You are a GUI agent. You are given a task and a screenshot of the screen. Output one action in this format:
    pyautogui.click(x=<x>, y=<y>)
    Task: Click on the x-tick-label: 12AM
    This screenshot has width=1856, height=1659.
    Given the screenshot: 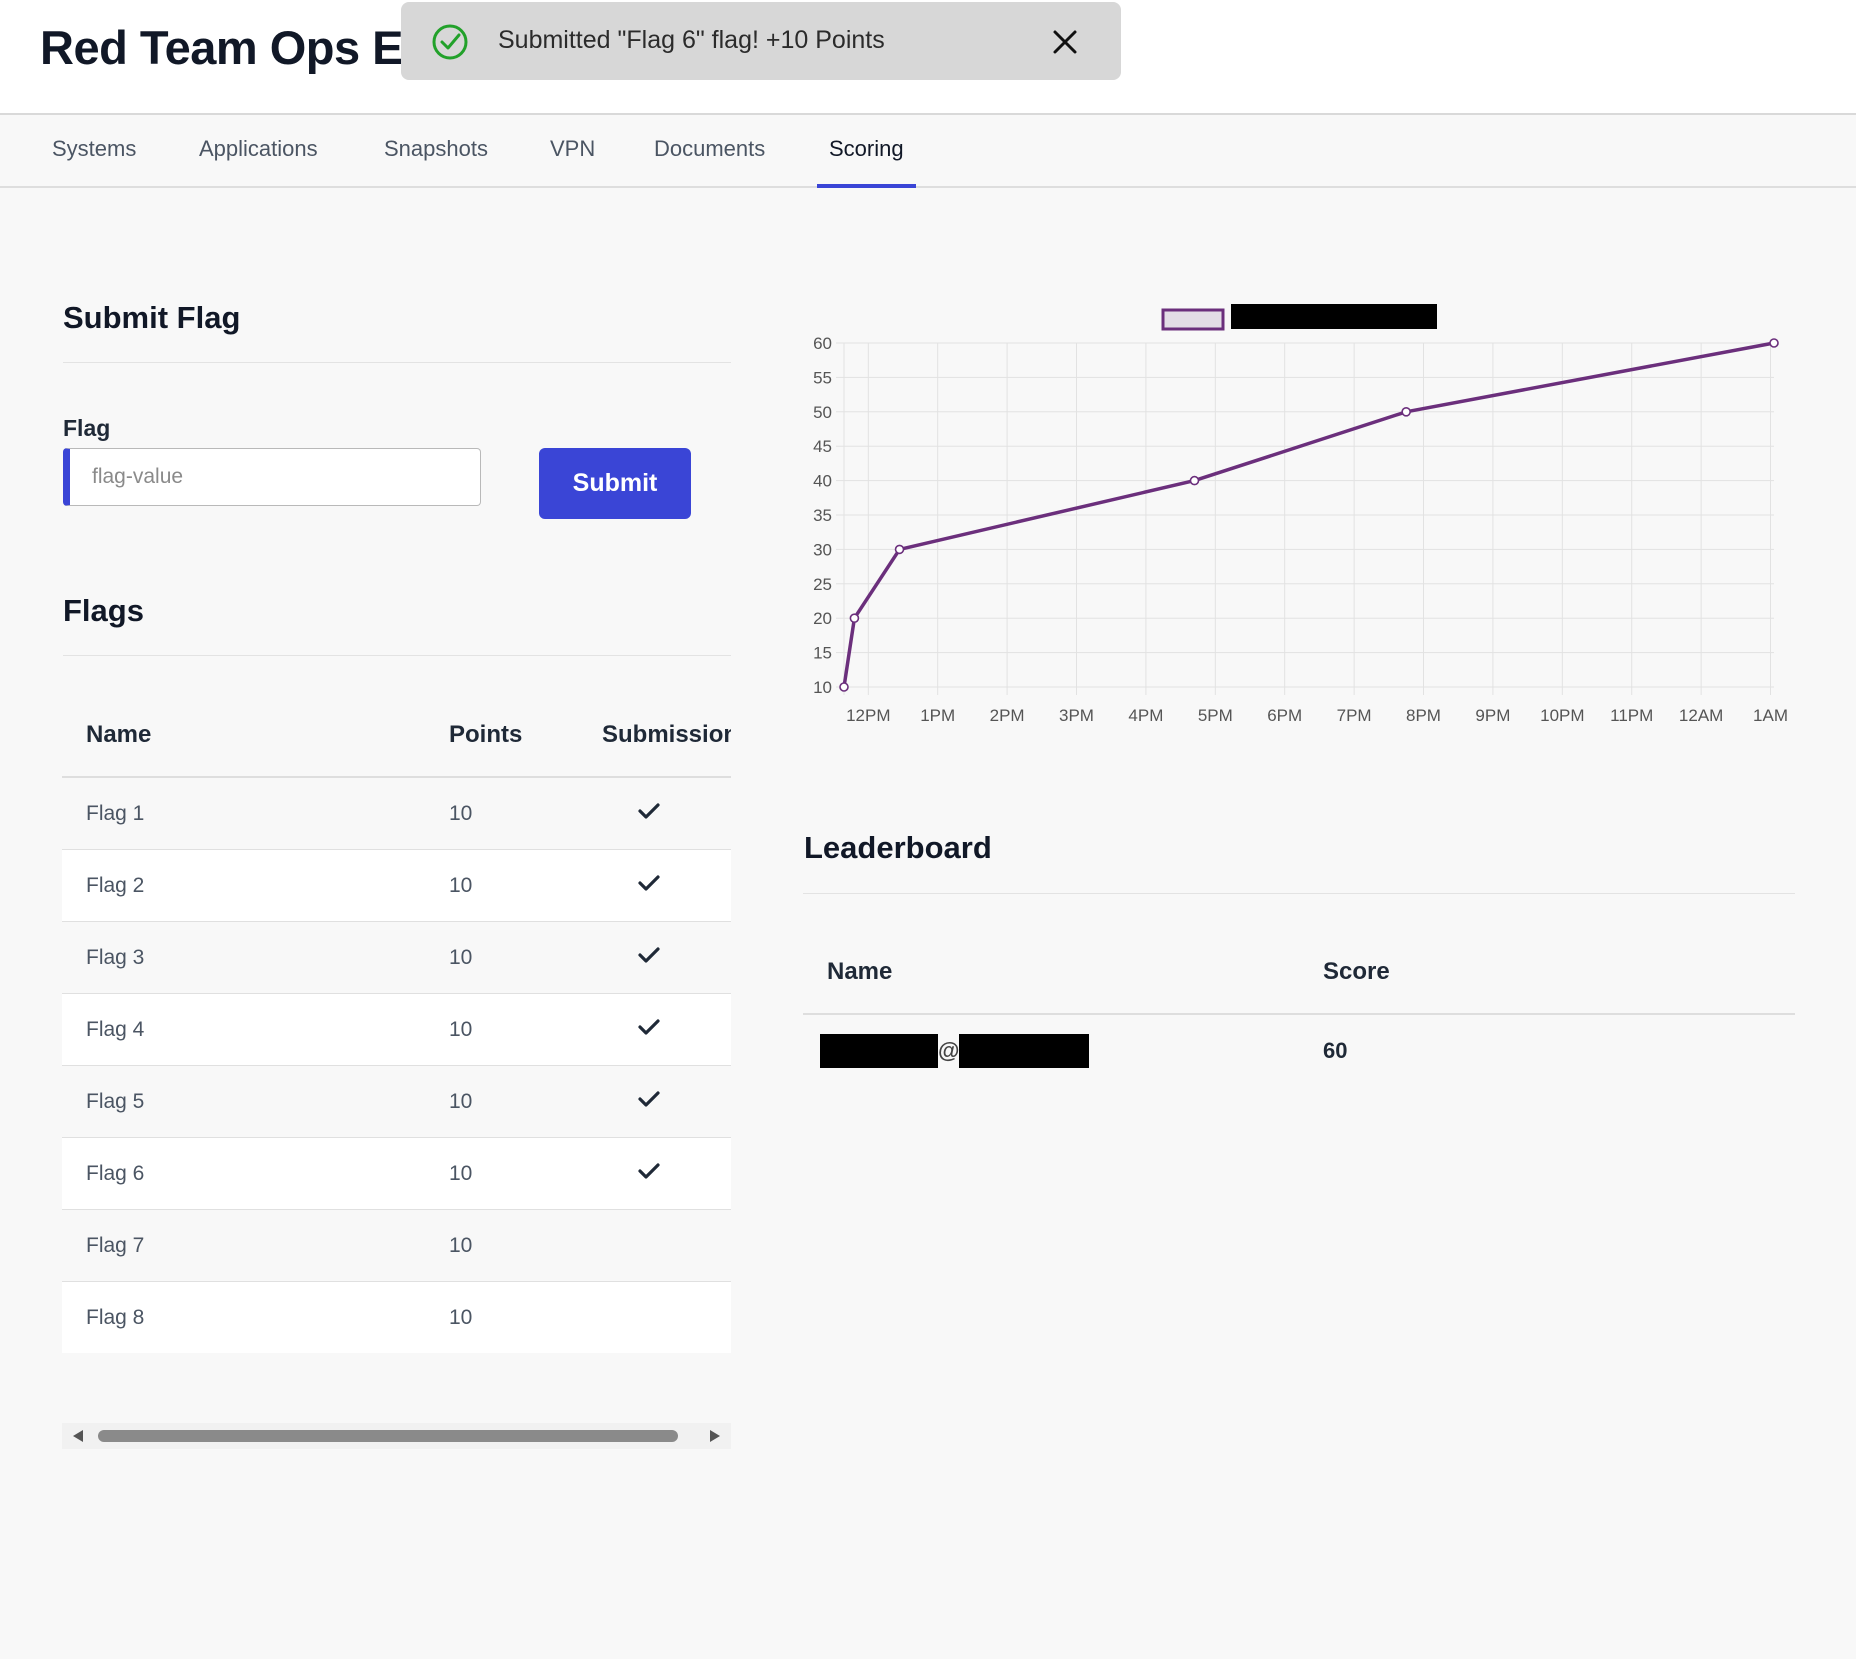 What is the action you would take?
    pyautogui.click(x=1701, y=715)
    